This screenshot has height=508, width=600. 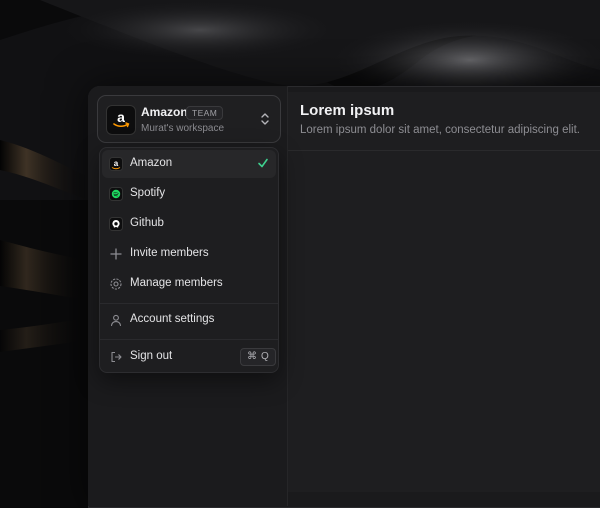 I want to click on page-title: Lorem ipsum, so click(x=347, y=110).